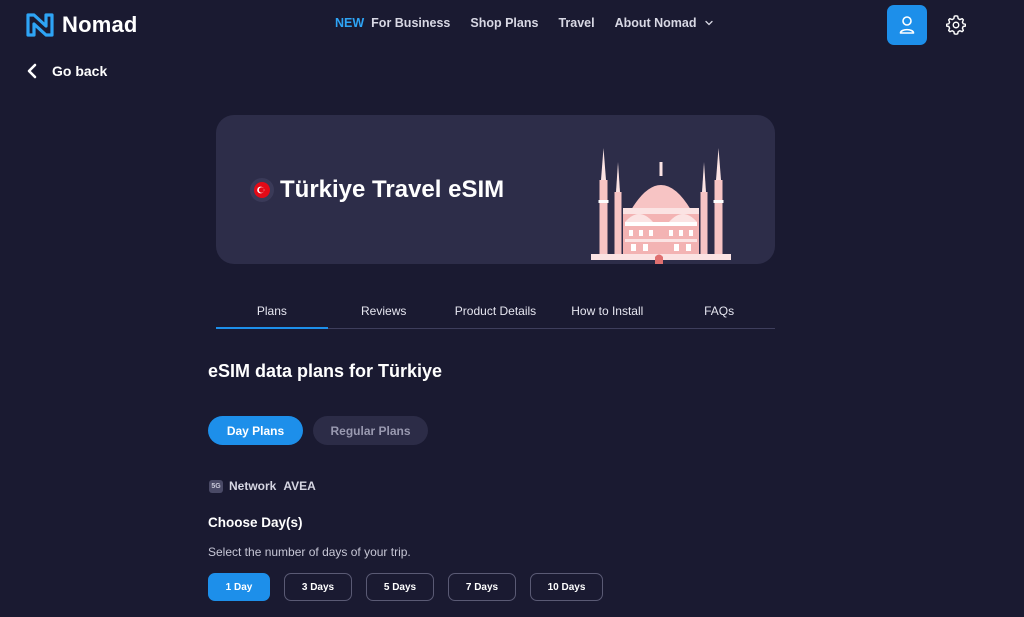  What do you see at coordinates (392, 189) in the screenshot?
I see `hero-title: Türkiye Travel eSIM` at bounding box center [392, 189].